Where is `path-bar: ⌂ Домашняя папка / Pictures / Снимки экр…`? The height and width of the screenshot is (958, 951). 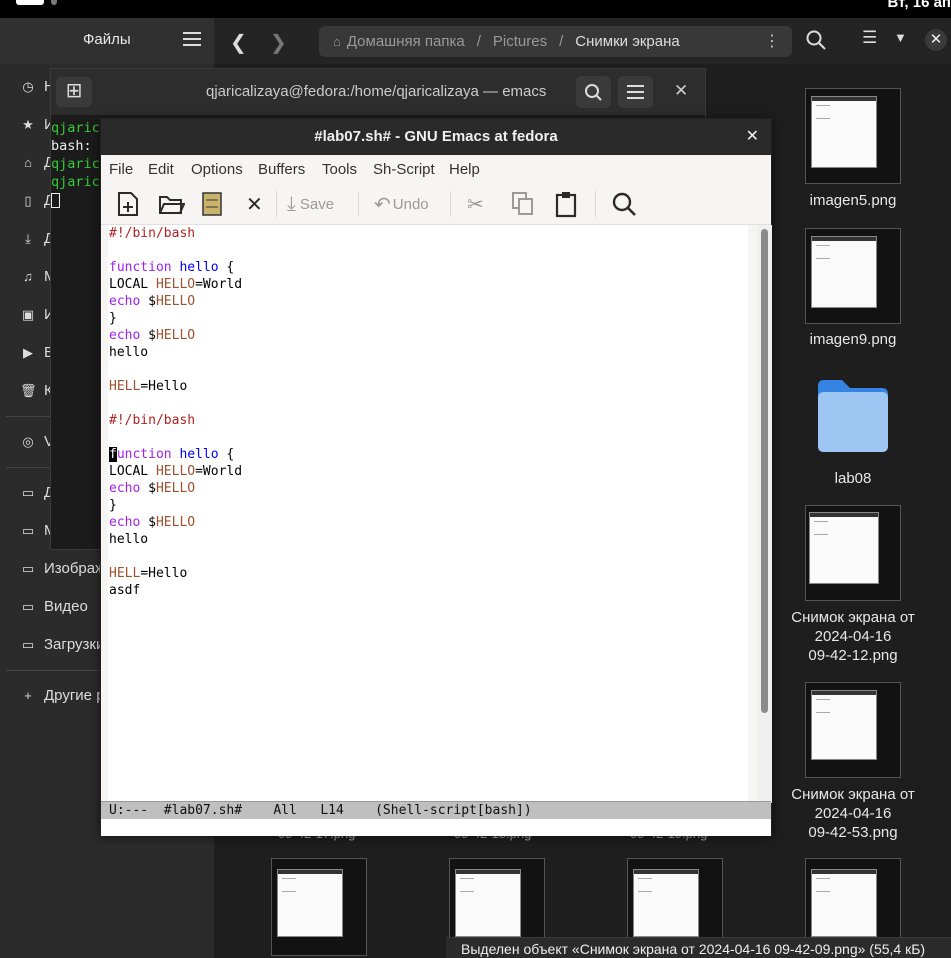
path-bar: ⌂ Домашняя папка / Pictures / Снимки экр… is located at coordinates (555, 41).